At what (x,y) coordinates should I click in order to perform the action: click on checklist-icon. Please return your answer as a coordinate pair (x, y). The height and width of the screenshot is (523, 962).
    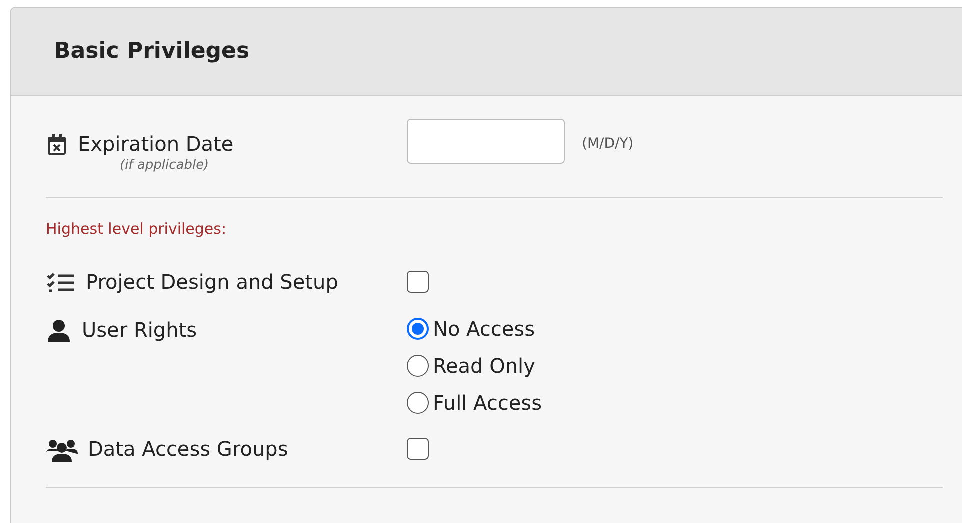
    Looking at the image, I should click on (61, 283).